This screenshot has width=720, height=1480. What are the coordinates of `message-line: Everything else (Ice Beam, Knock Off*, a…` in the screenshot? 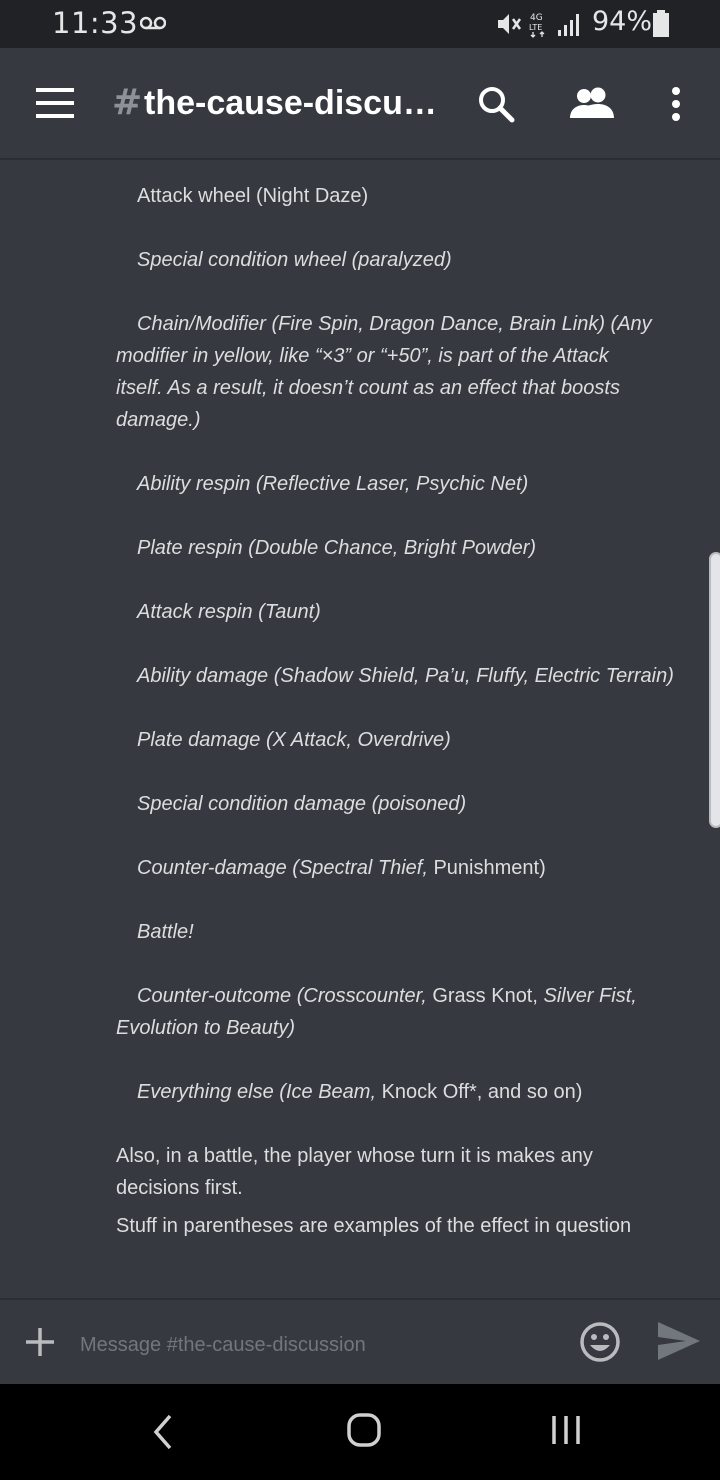 It's located at (411, 1092).